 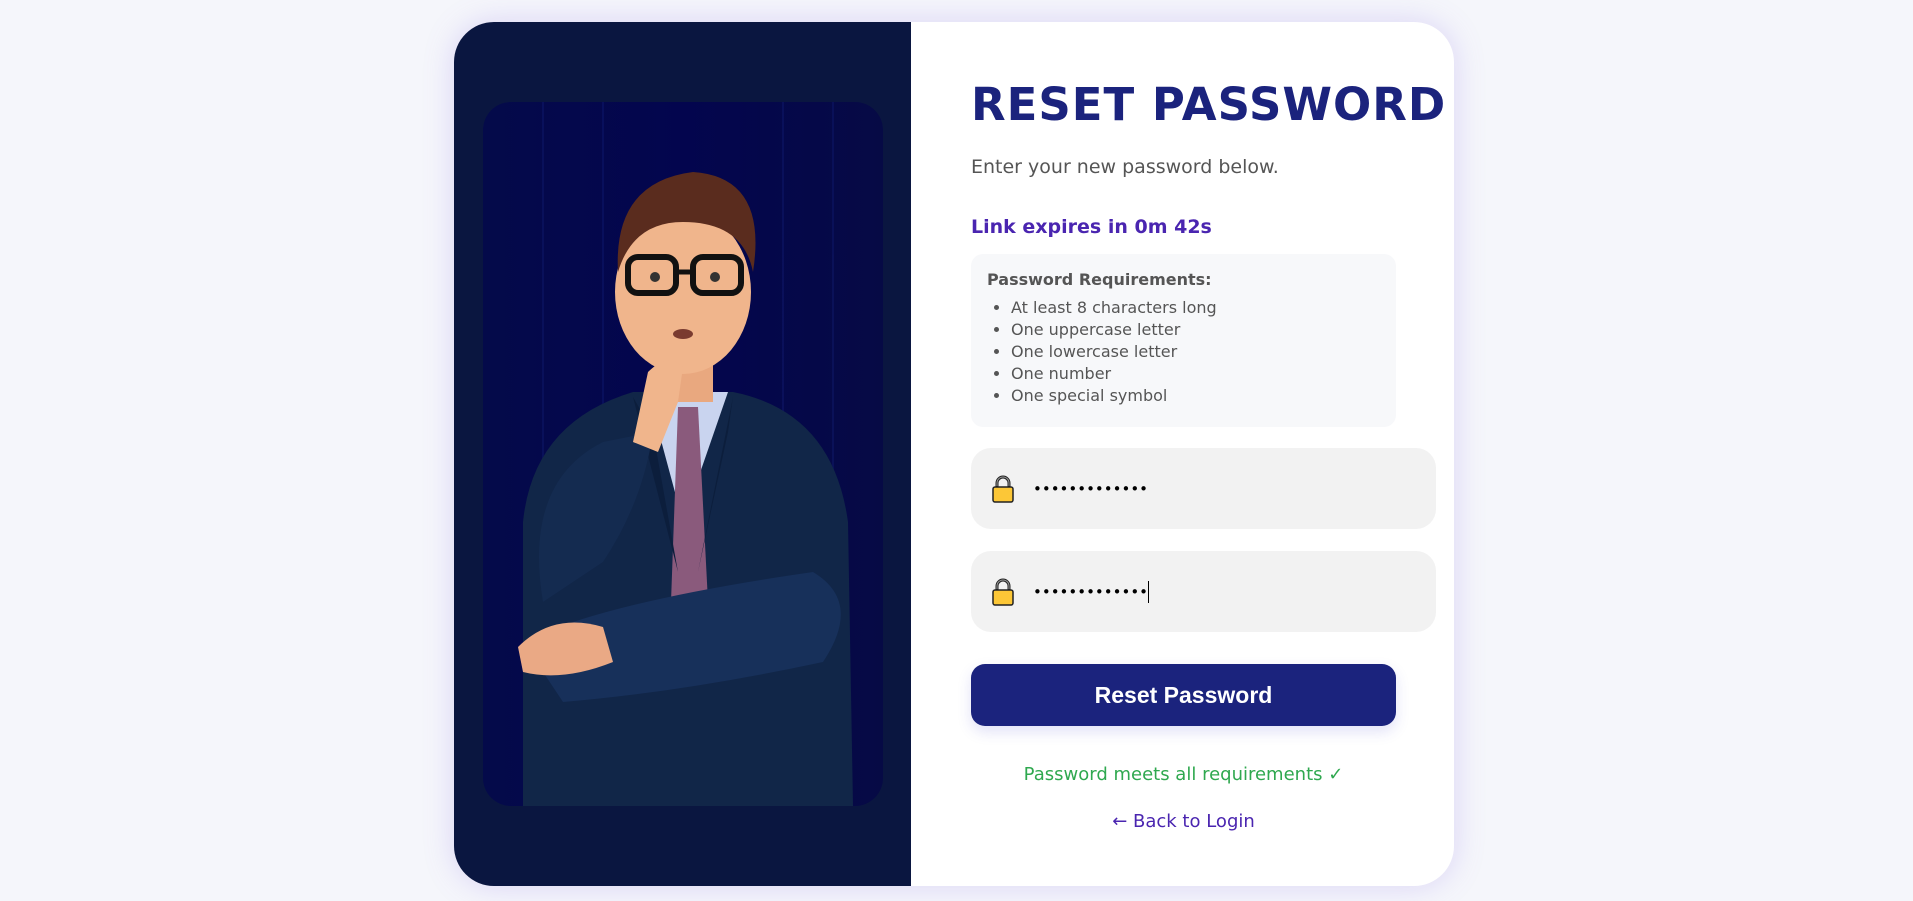 I want to click on link-expiry-timer: Link expires in 0m 42s, so click(x=1091, y=227).